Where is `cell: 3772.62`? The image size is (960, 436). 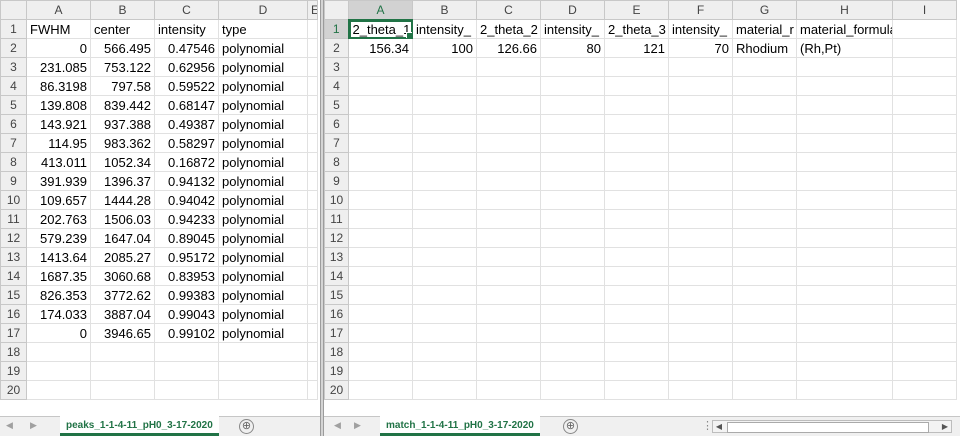 cell: 3772.62 is located at coordinates (122, 295).